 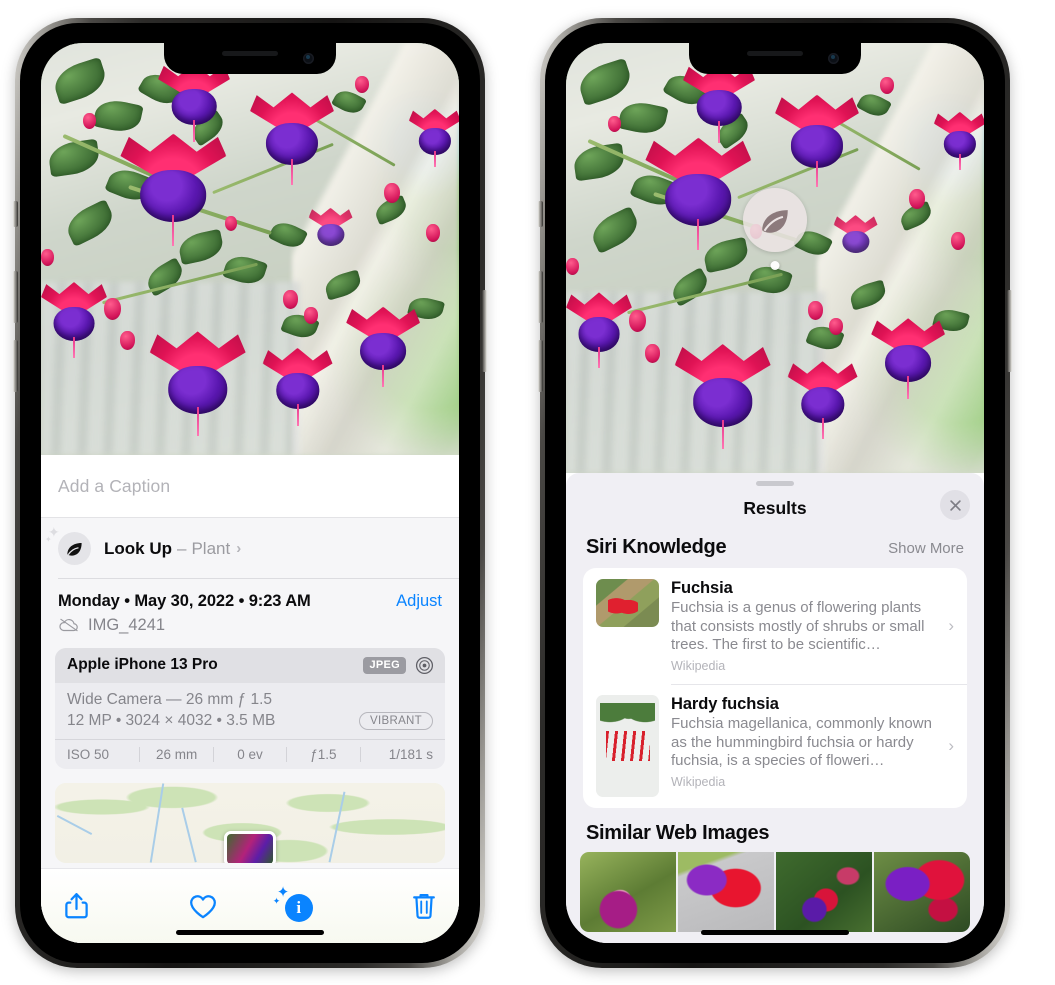 What do you see at coordinates (775, 892) in the screenshot?
I see `similar-images-grid` at bounding box center [775, 892].